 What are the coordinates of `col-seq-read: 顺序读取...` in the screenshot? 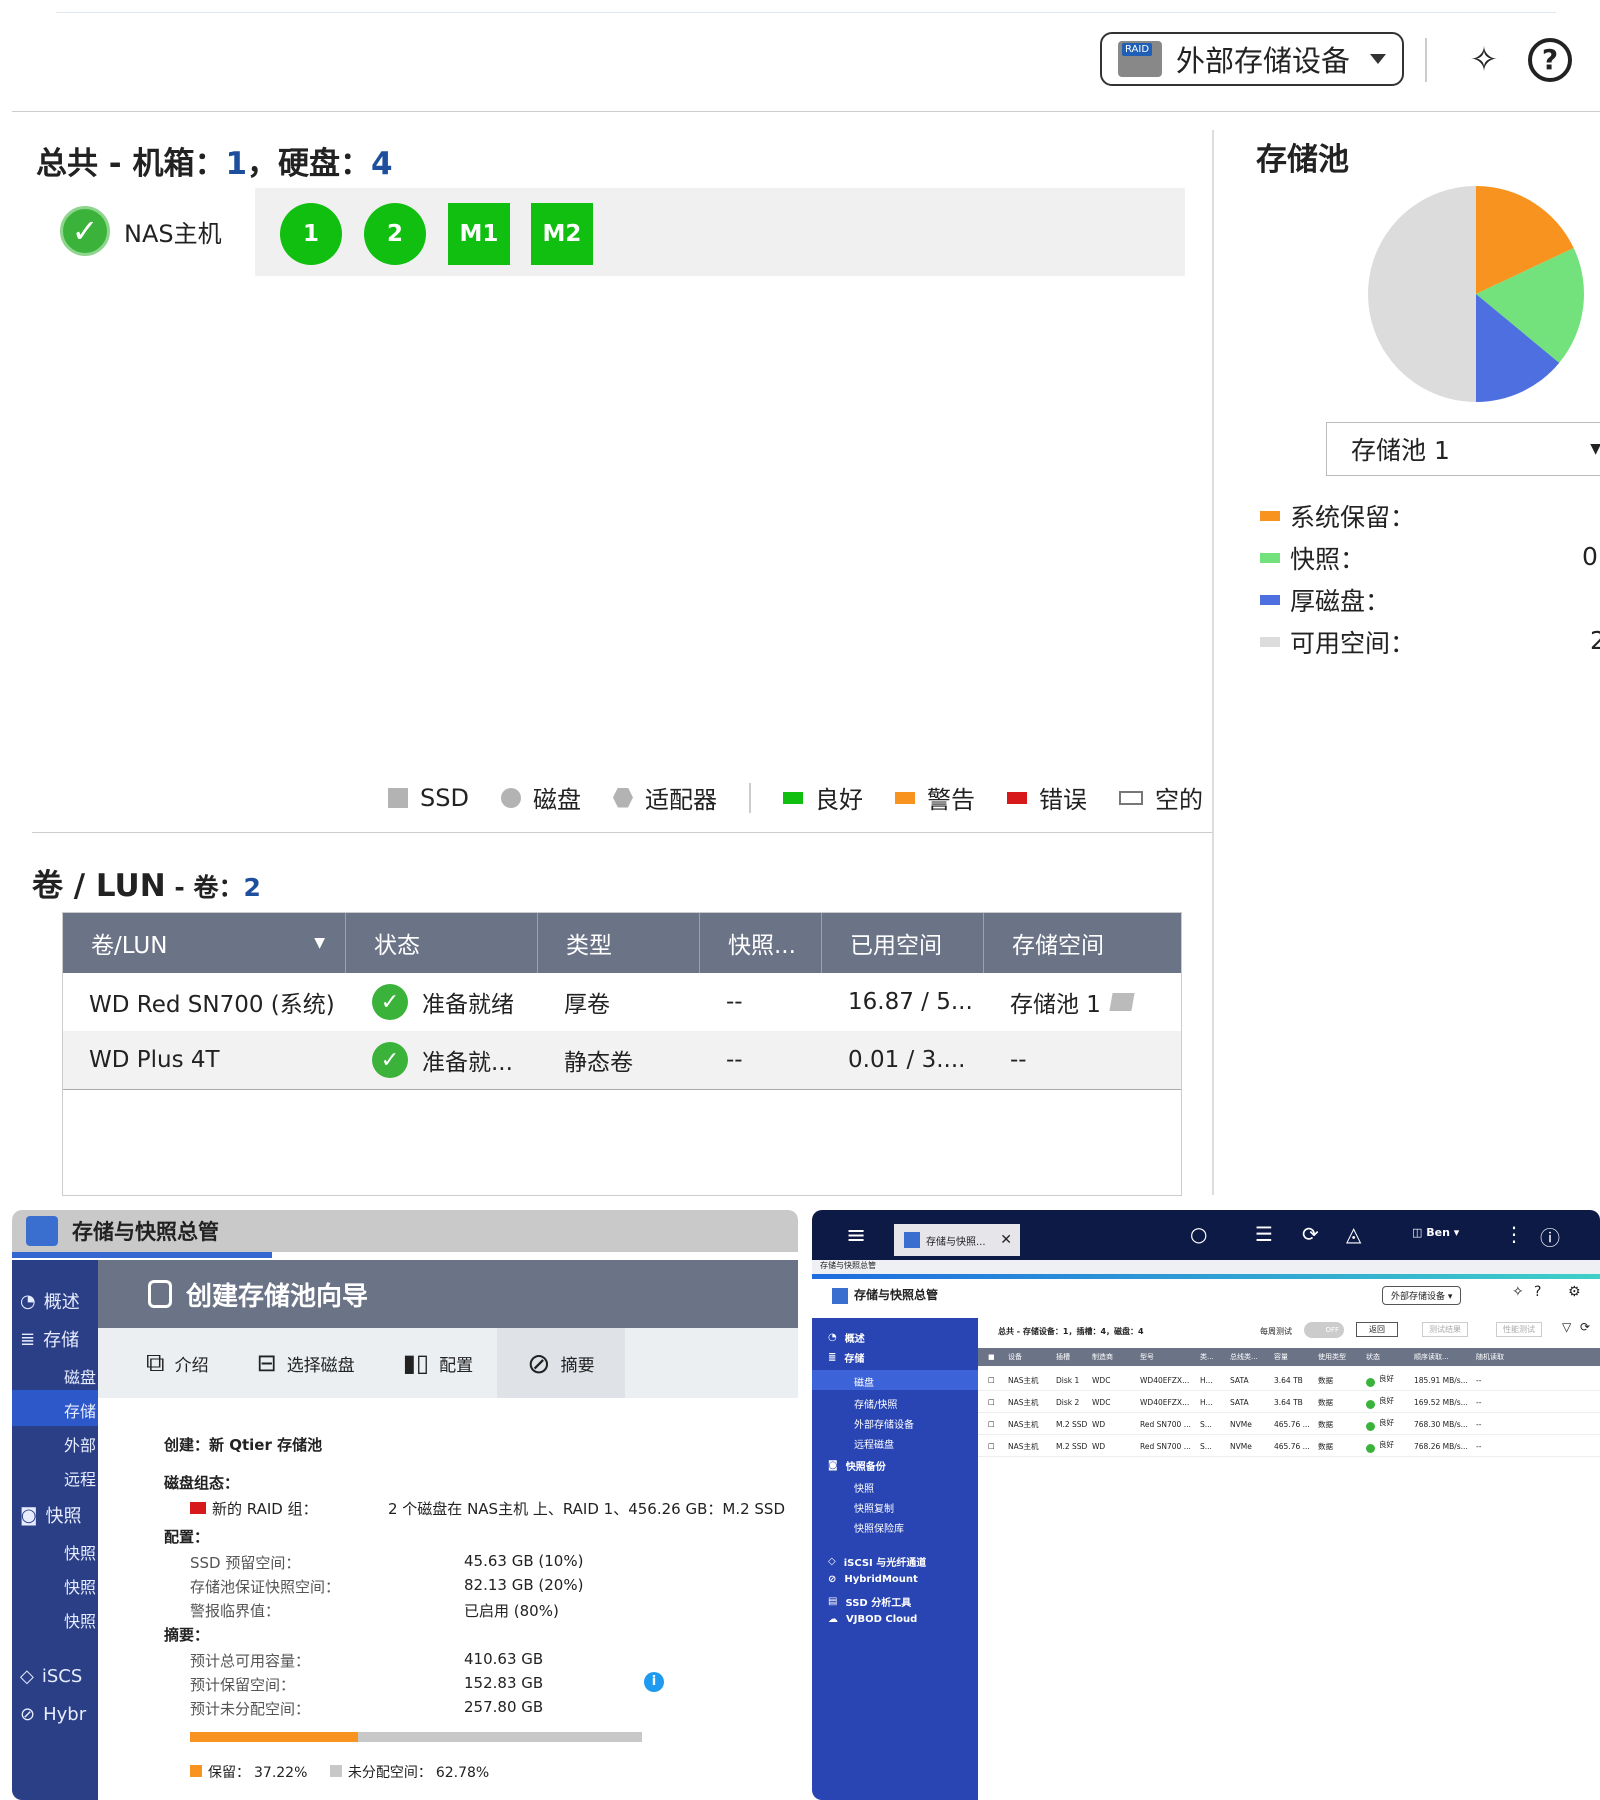 It's located at (1445, 1357).